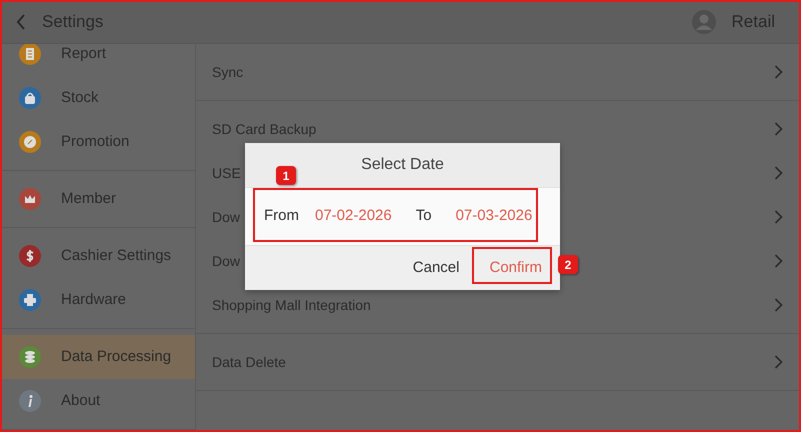  What do you see at coordinates (424, 216) in the screenshot?
I see `to-label: To` at bounding box center [424, 216].